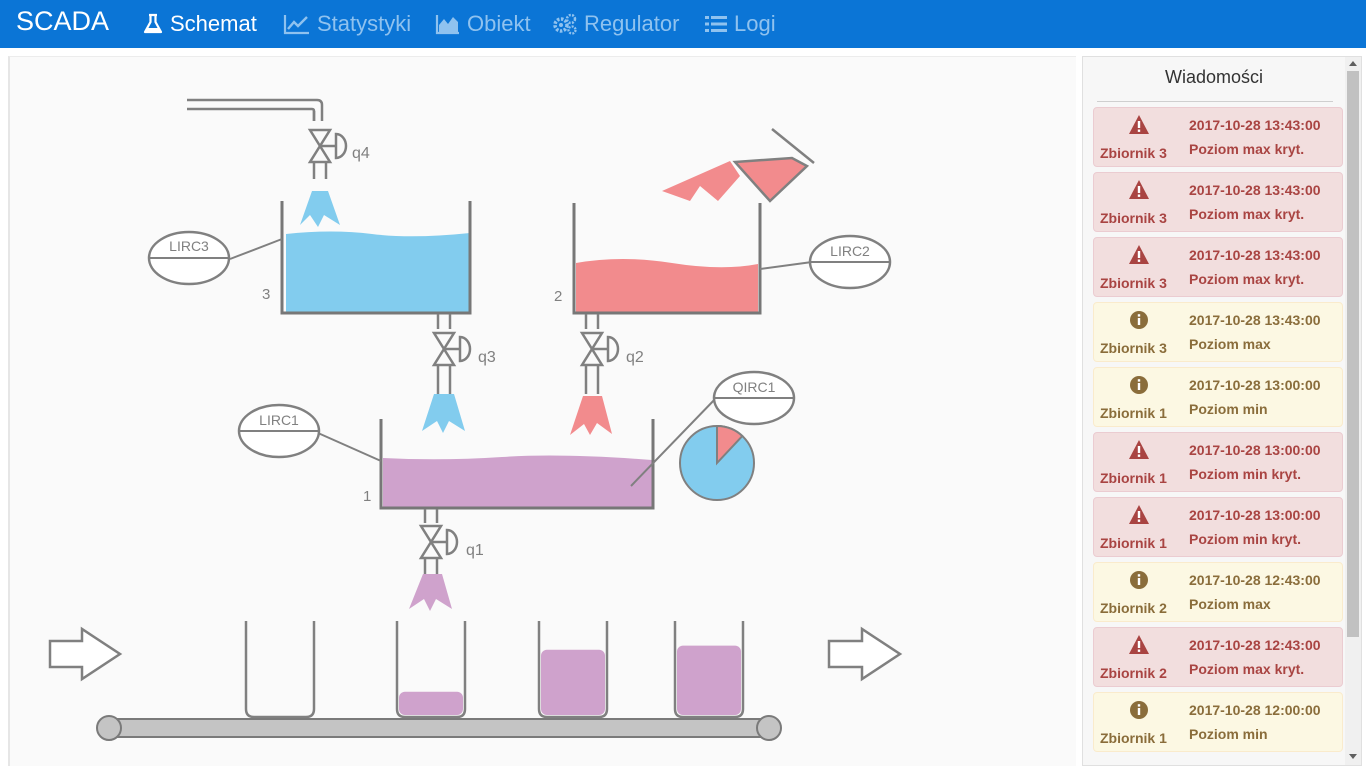 The image size is (1366, 768). Describe the element at coordinates (320, 209) in the screenshot. I see `spray-q4` at that location.